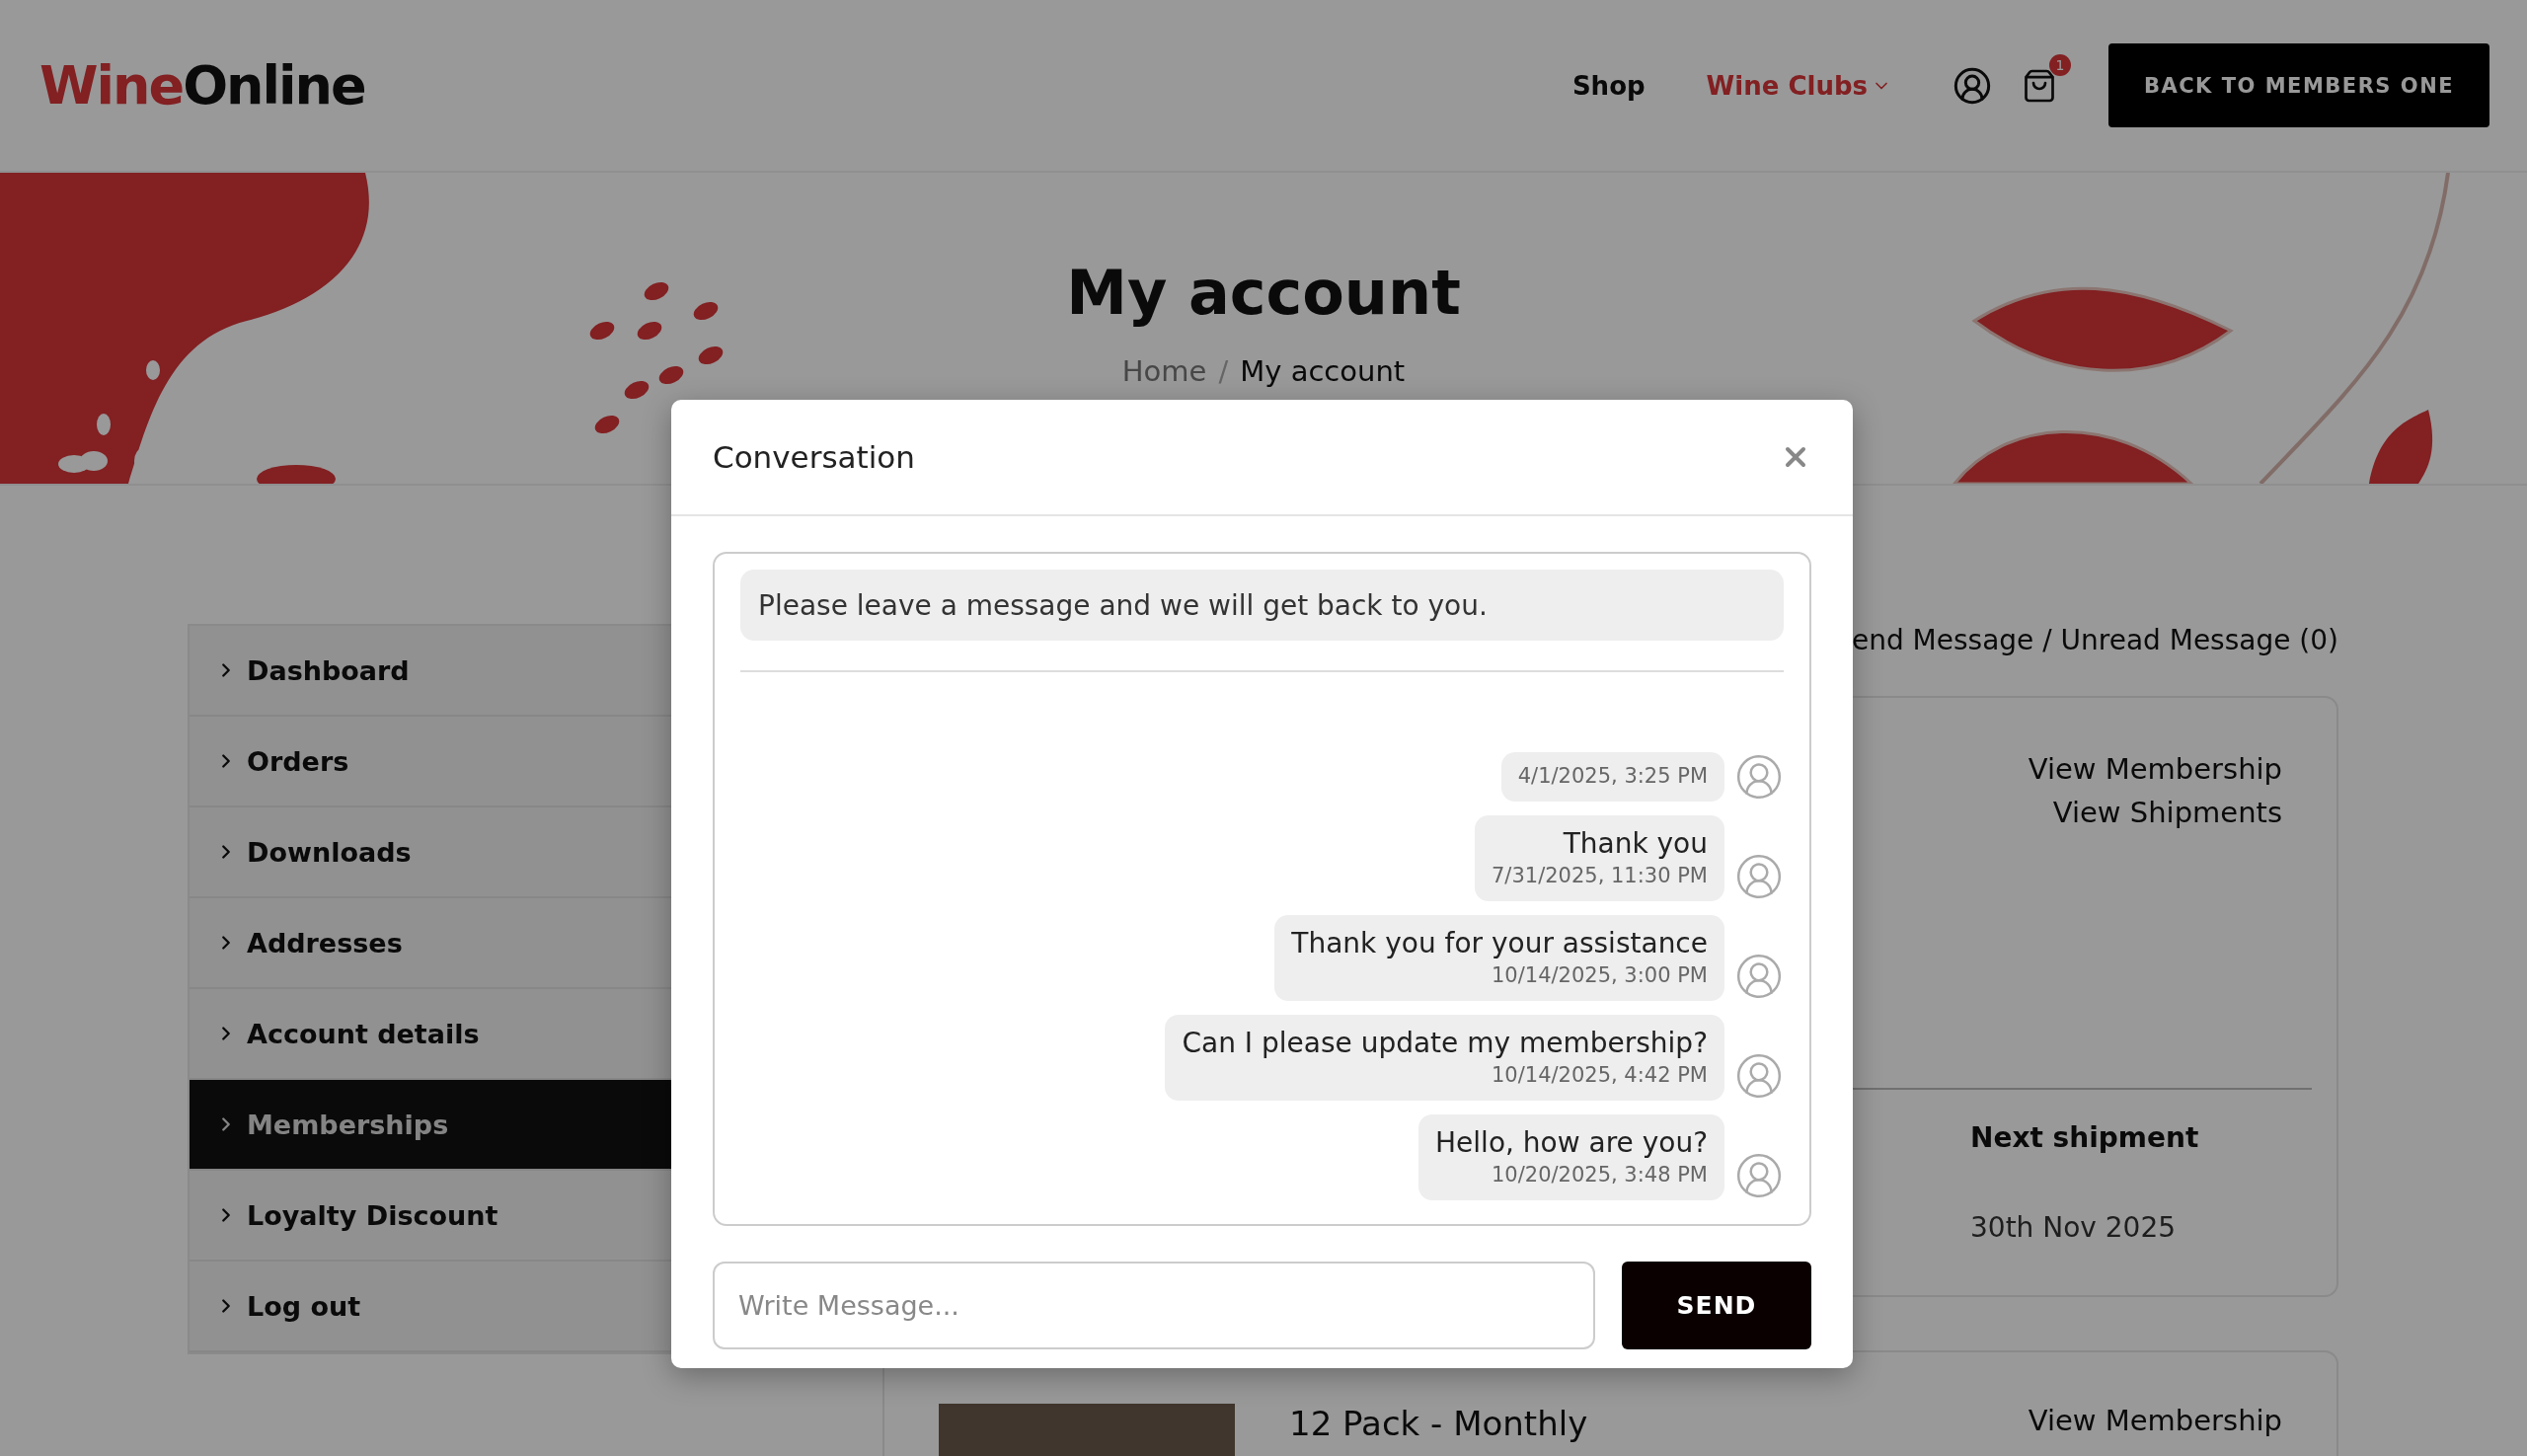 The width and height of the screenshot is (2527, 1456). I want to click on notice-message: Please leave a message and we will get back to you., so click(1262, 605).